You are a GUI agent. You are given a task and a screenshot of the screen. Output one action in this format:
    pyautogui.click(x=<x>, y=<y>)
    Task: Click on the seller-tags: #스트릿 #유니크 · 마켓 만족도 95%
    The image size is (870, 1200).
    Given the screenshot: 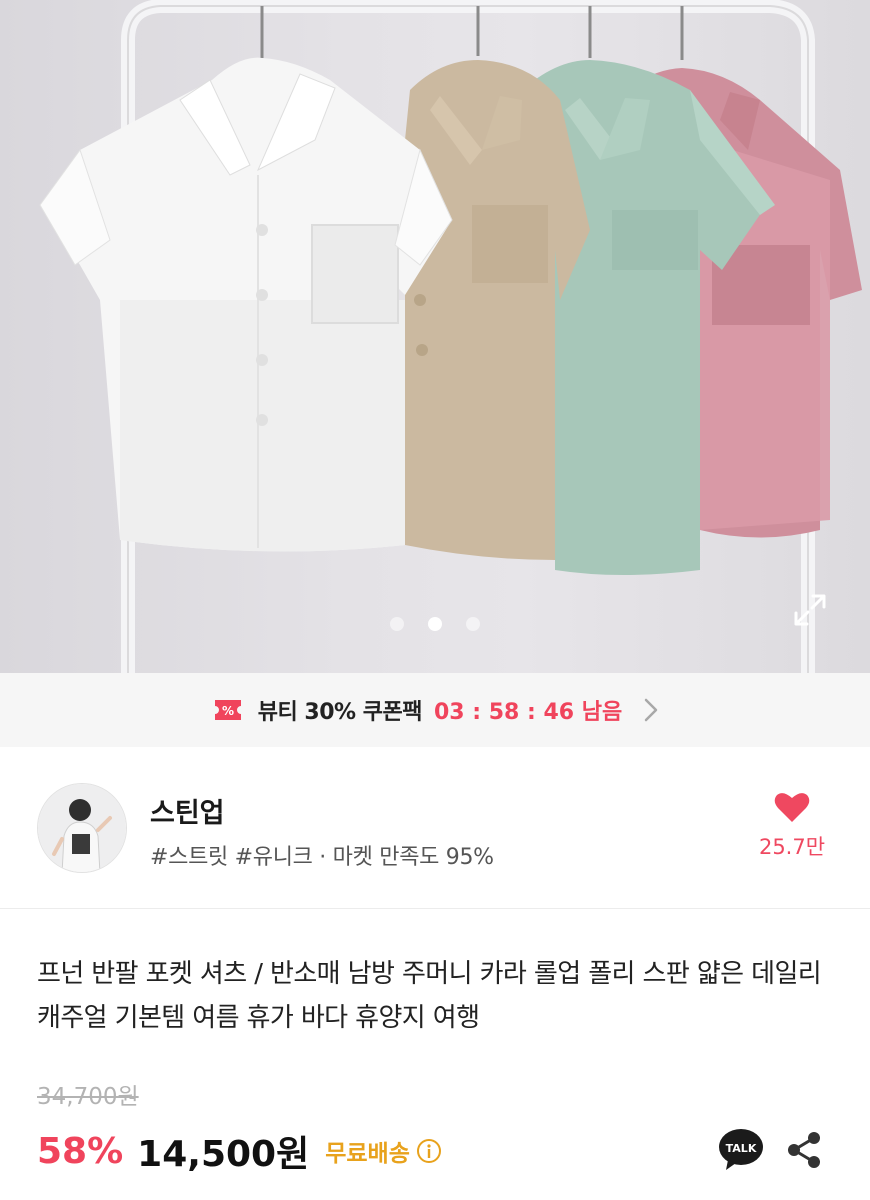 What is the action you would take?
    pyautogui.click(x=322, y=857)
    